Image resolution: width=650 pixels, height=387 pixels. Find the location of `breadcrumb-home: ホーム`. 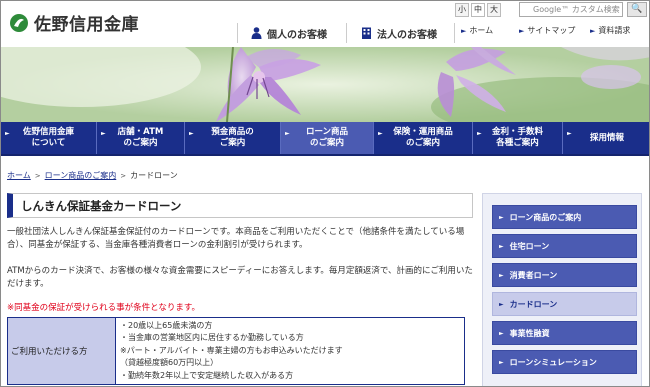

breadcrumb-home: ホーム is located at coordinates (19, 175).